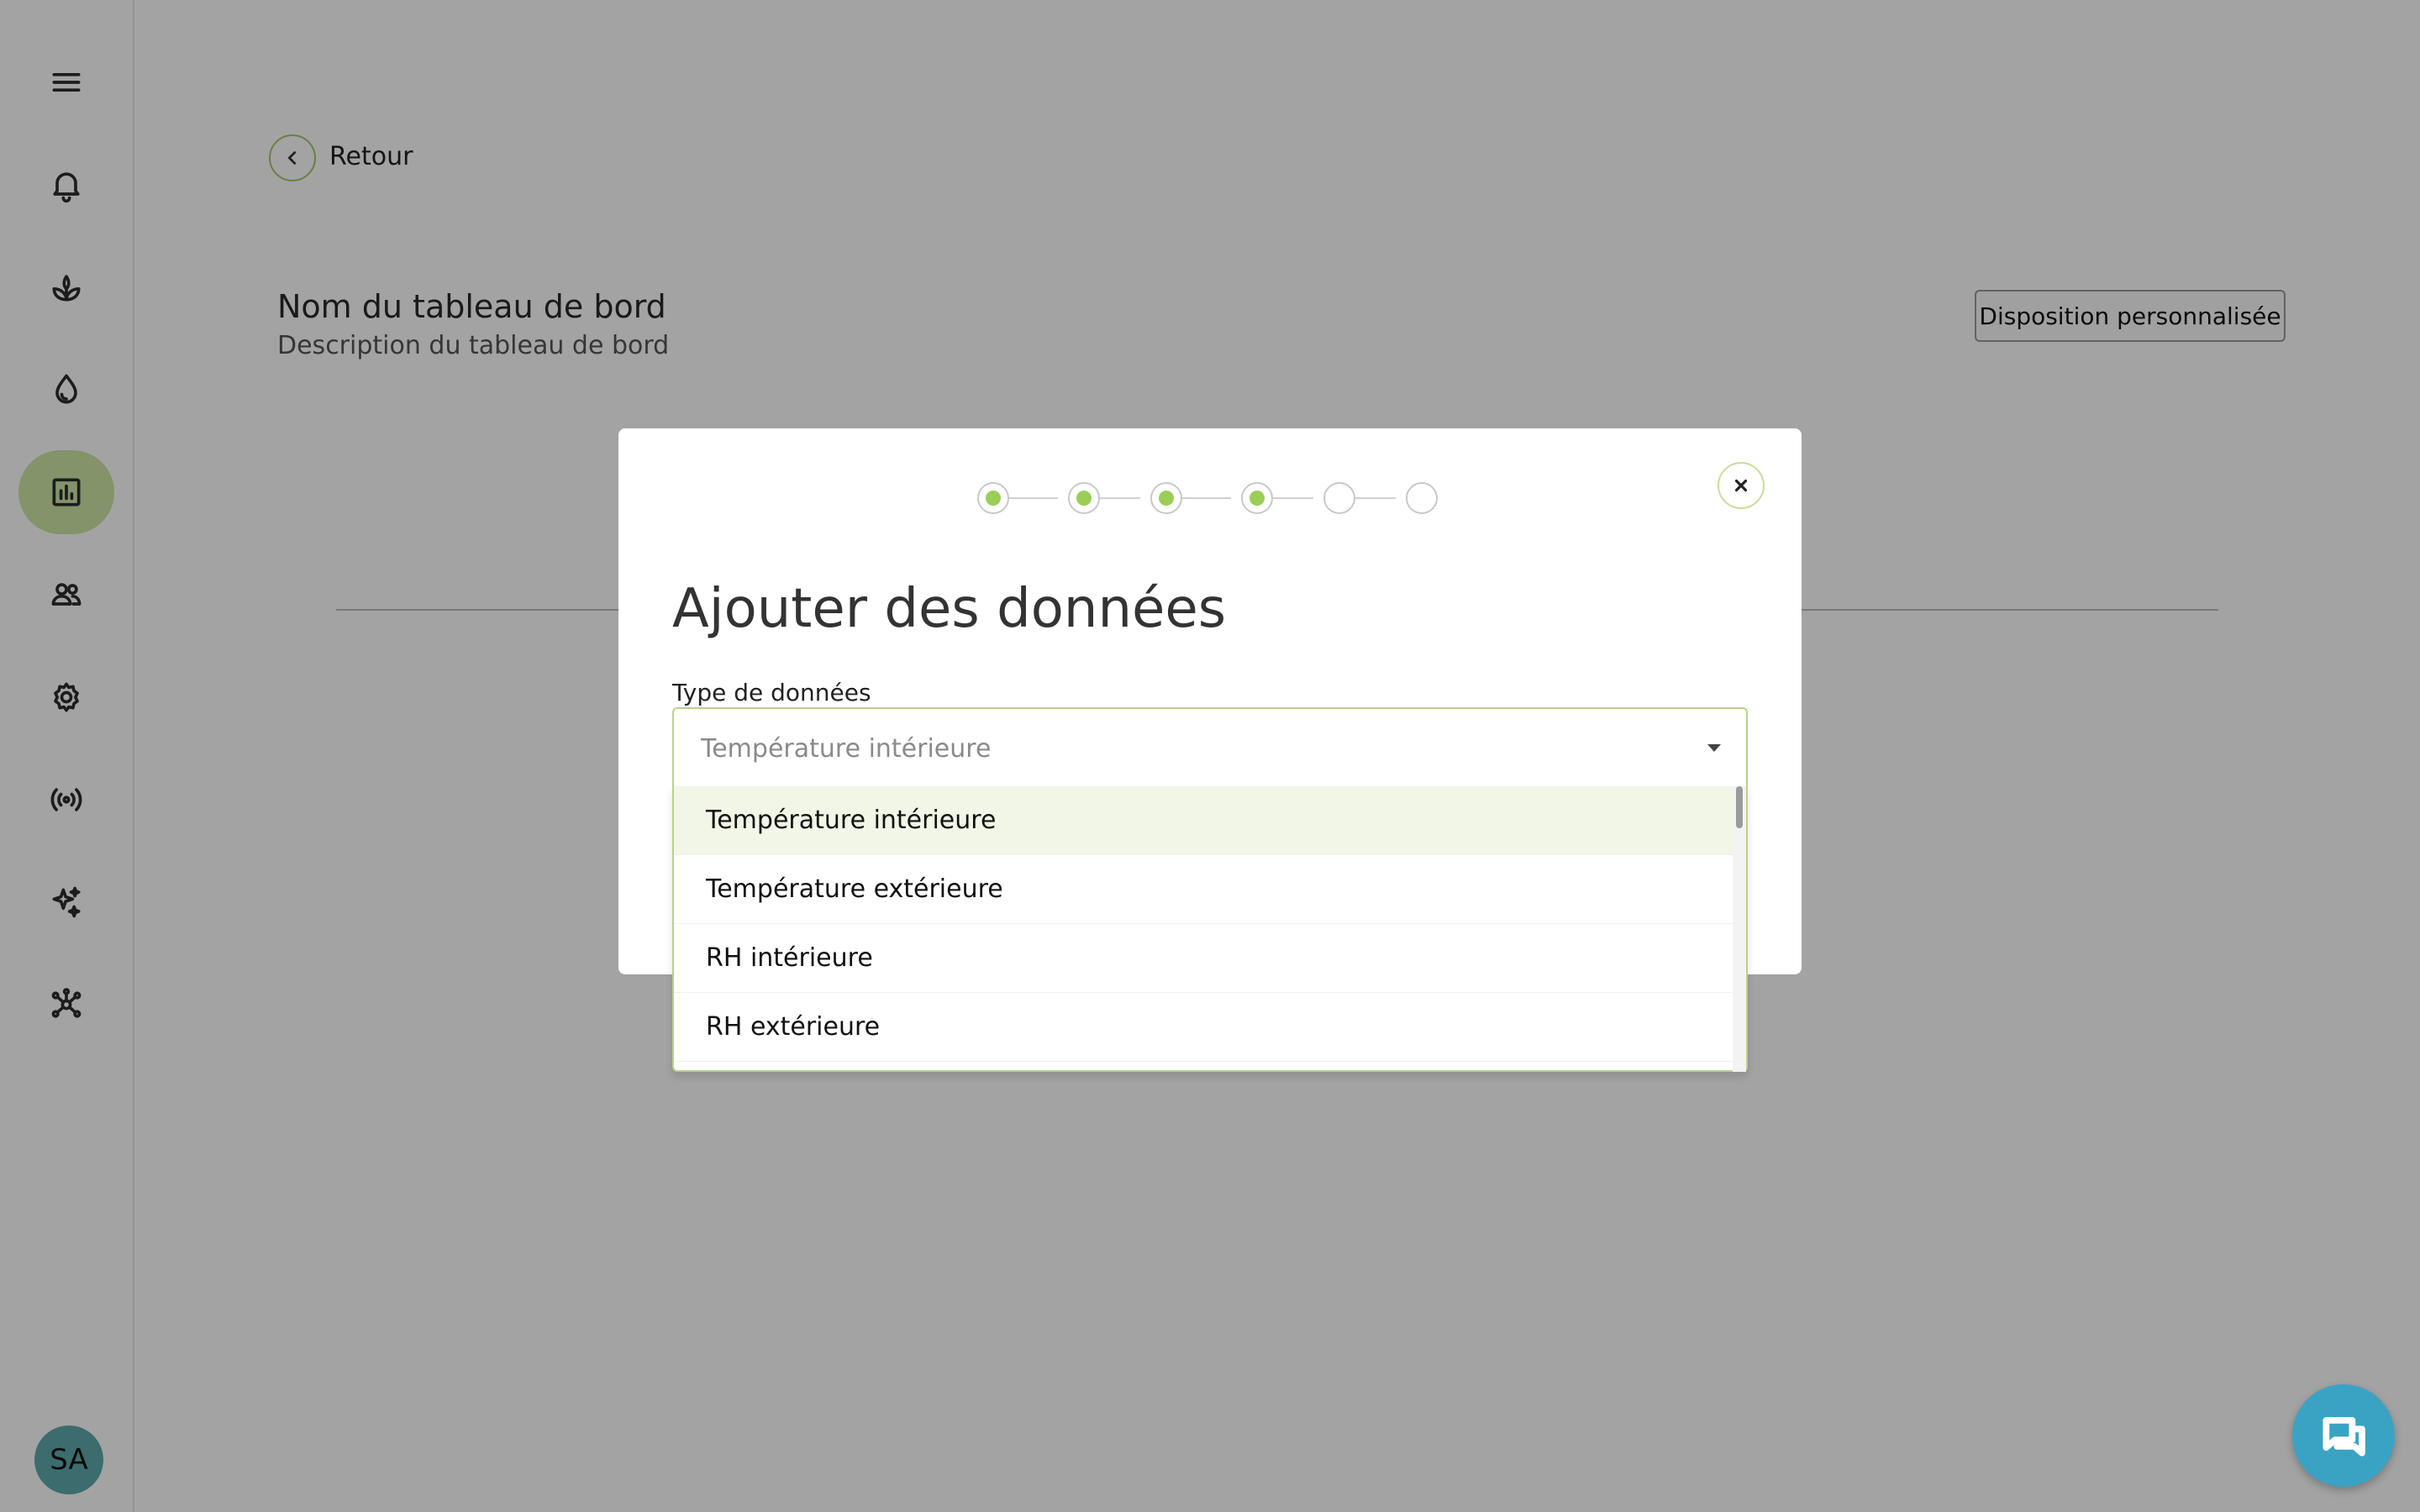 The height and width of the screenshot is (1512, 2420). Describe the element at coordinates (1204, 958) in the screenshot. I see `dropdown-option: RH intérieure` at that location.